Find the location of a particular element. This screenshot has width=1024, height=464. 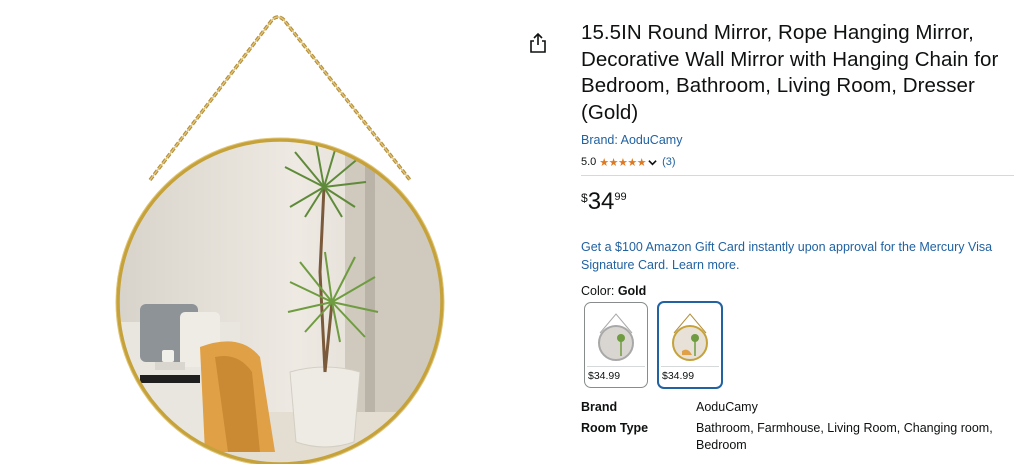

spec-value: AoduCamy is located at coordinates (727, 407).